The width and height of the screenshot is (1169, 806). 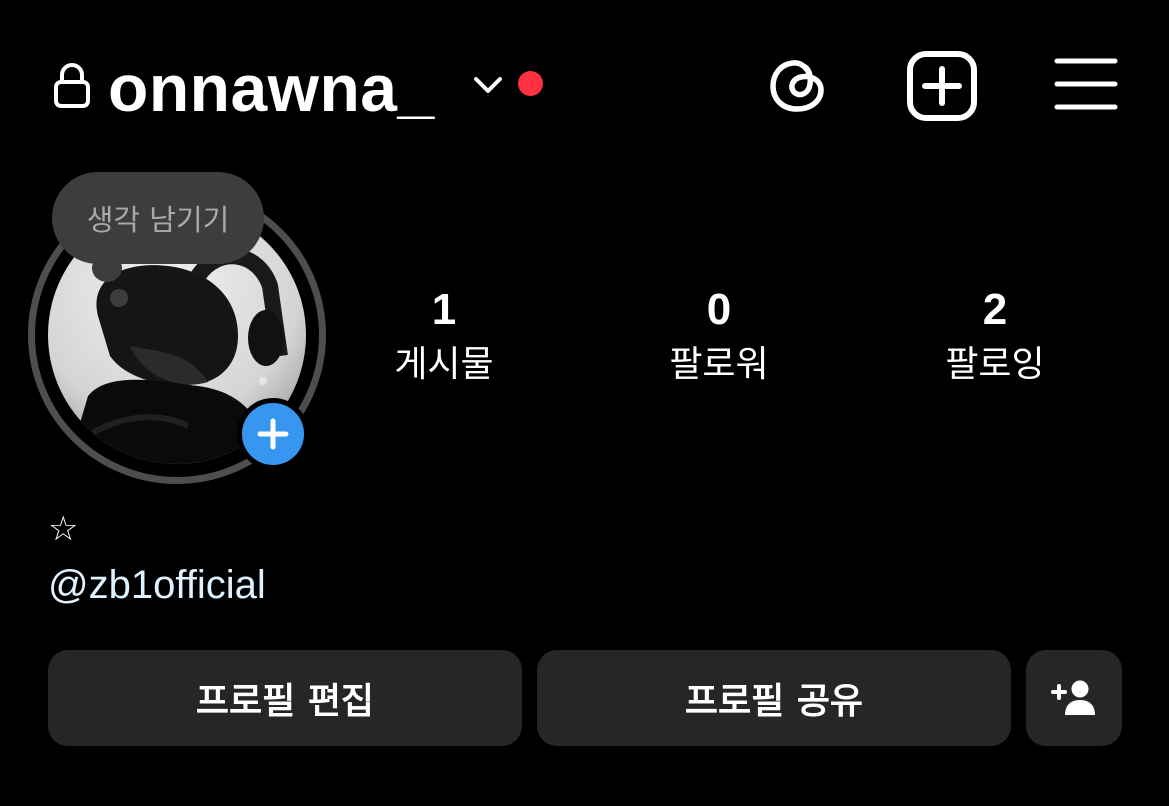 I want to click on bio-text: ☆, so click(x=63, y=529).